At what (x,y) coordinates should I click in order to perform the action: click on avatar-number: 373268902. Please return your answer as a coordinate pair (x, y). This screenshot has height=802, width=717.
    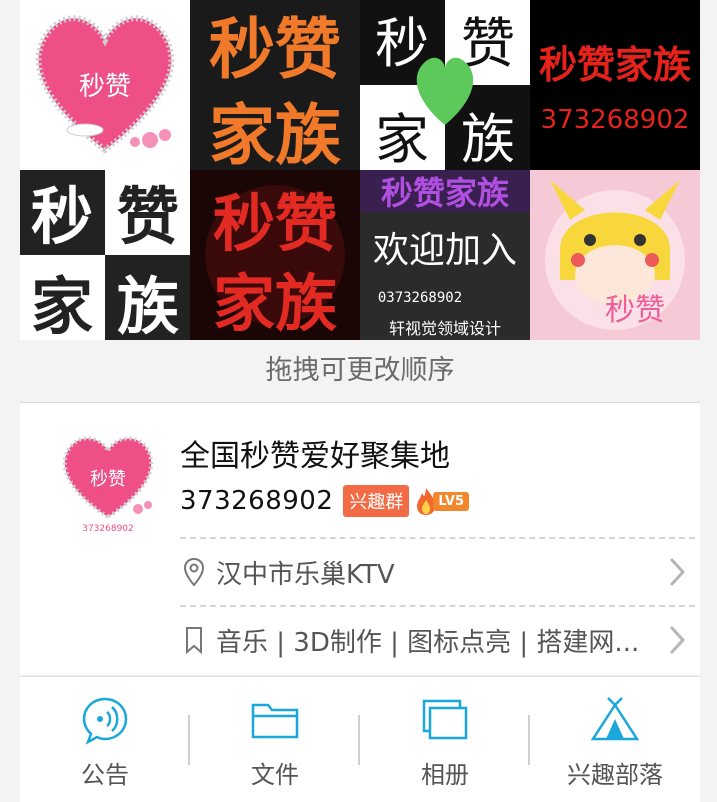
    Looking at the image, I should click on (108, 529).